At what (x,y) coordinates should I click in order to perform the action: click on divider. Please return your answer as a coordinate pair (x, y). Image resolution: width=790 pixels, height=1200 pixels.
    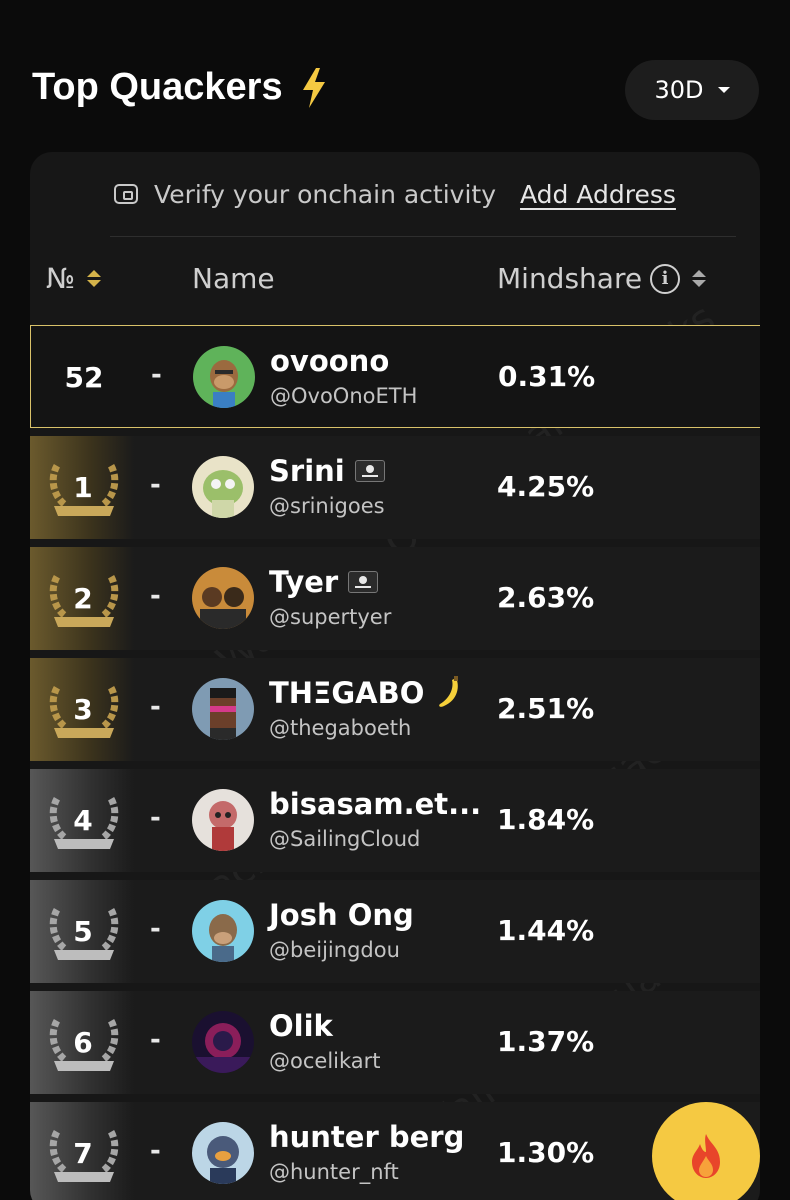
    Looking at the image, I should click on (423, 236).